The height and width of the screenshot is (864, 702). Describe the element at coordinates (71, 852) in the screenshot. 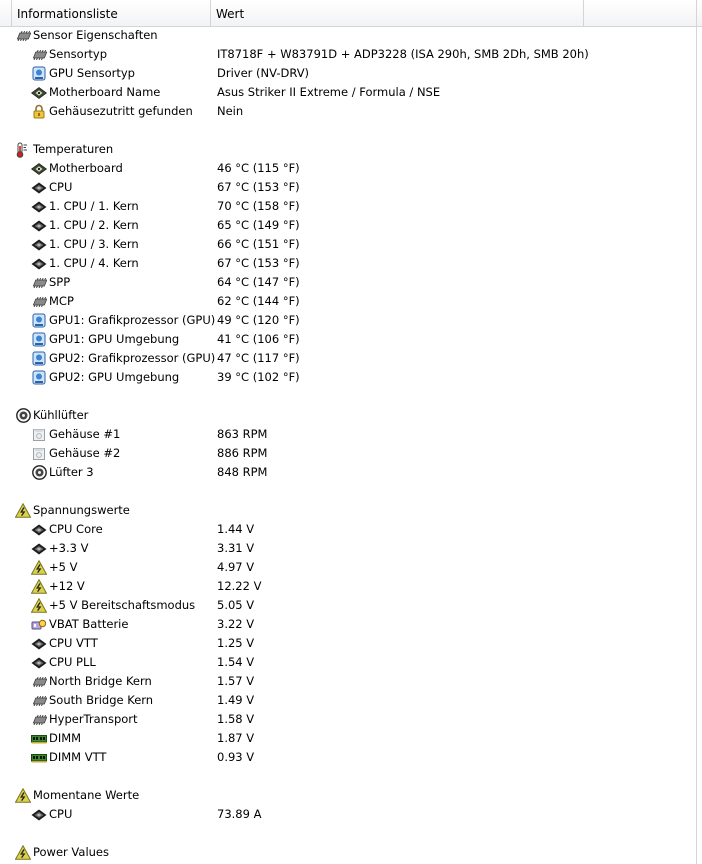

I see `group-title: Power Values` at that location.